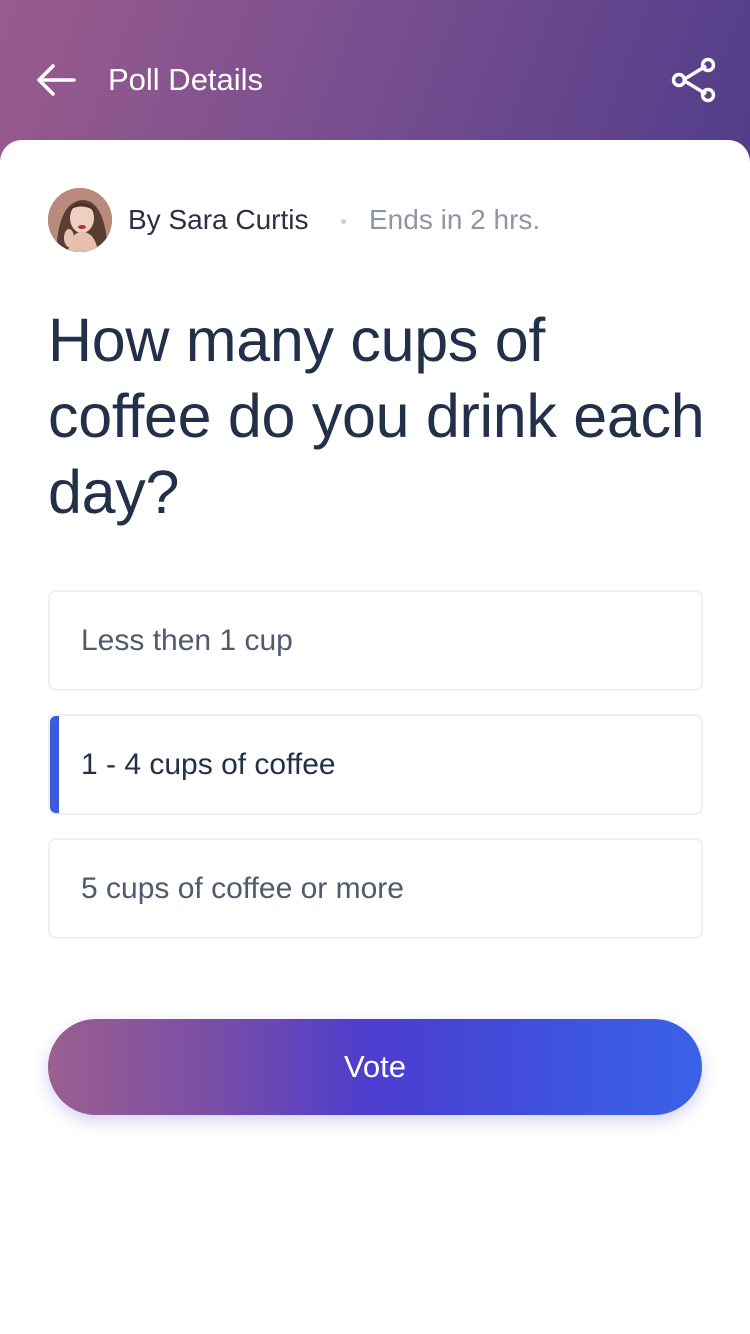 Image resolution: width=750 pixels, height=1334 pixels. I want to click on avatar-portrait, so click(80, 220).